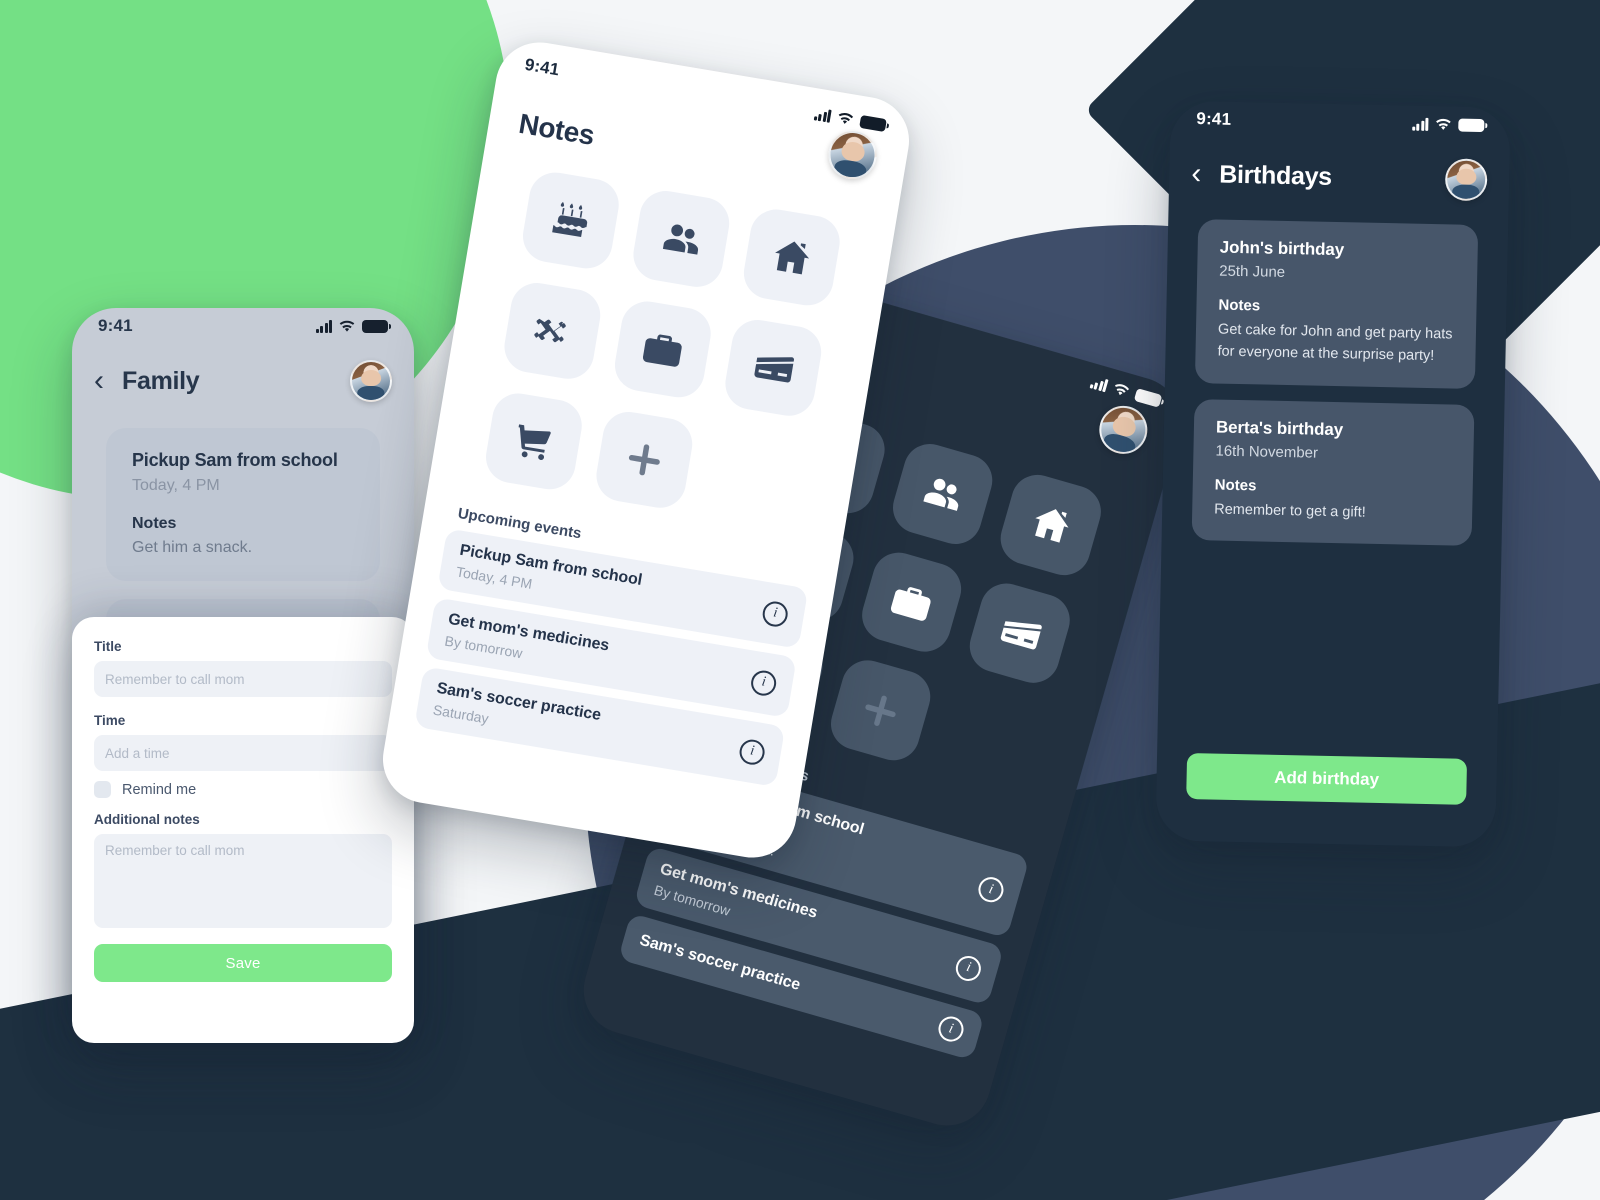 The width and height of the screenshot is (1600, 1200). Describe the element at coordinates (159, 789) in the screenshot. I see `remind-me-label: Remind me` at that location.